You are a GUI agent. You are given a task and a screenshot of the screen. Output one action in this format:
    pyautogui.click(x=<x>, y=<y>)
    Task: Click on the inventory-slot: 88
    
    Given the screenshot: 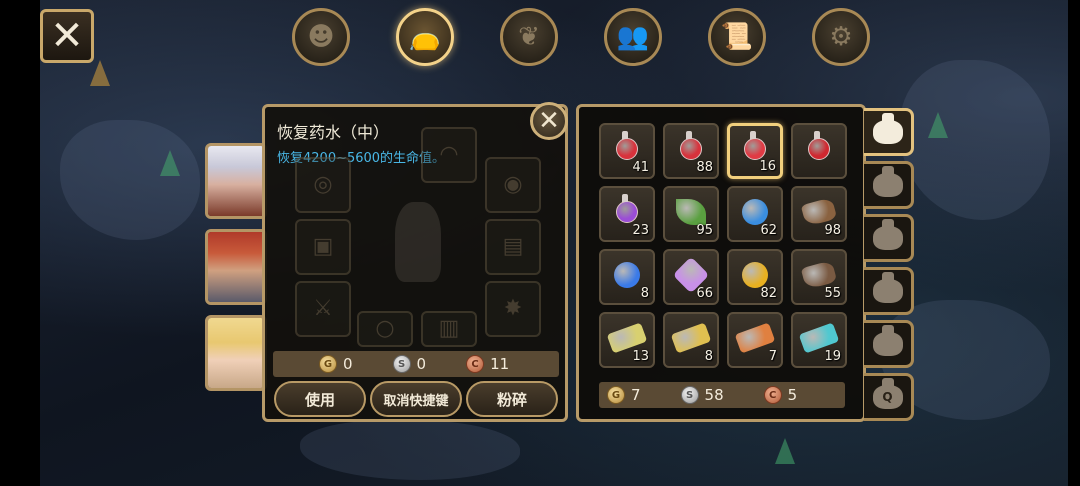 What is the action you would take?
    pyautogui.click(x=691, y=151)
    